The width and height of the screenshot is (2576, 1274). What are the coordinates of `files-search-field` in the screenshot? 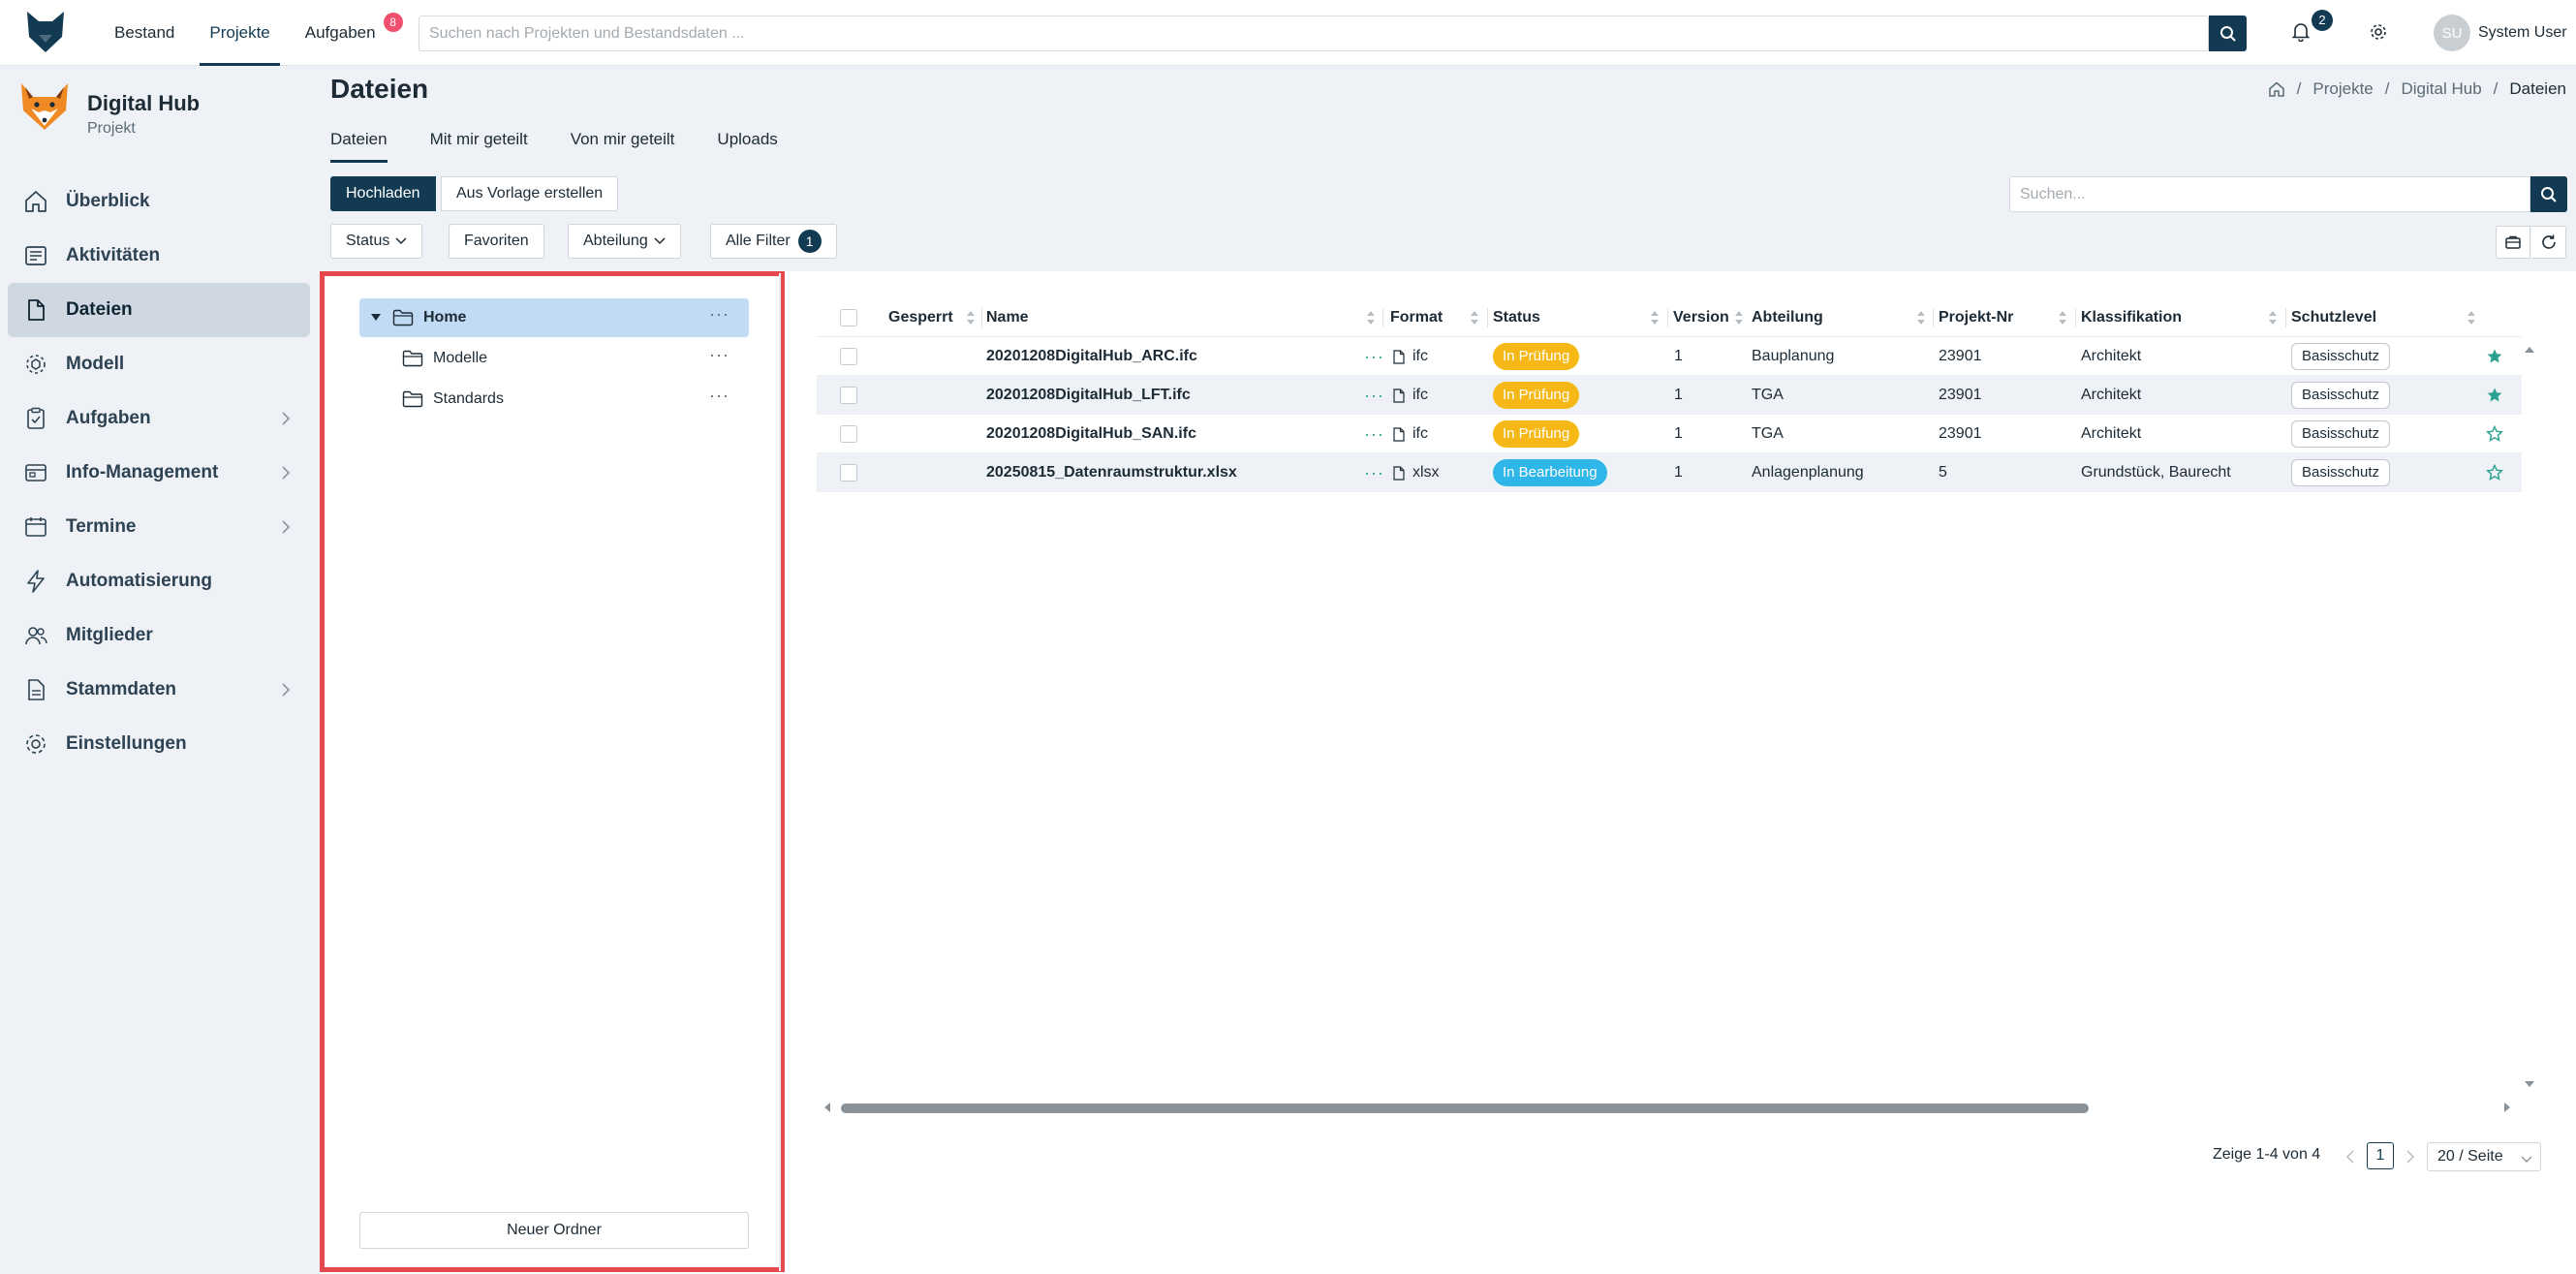 It's located at (2269, 194).